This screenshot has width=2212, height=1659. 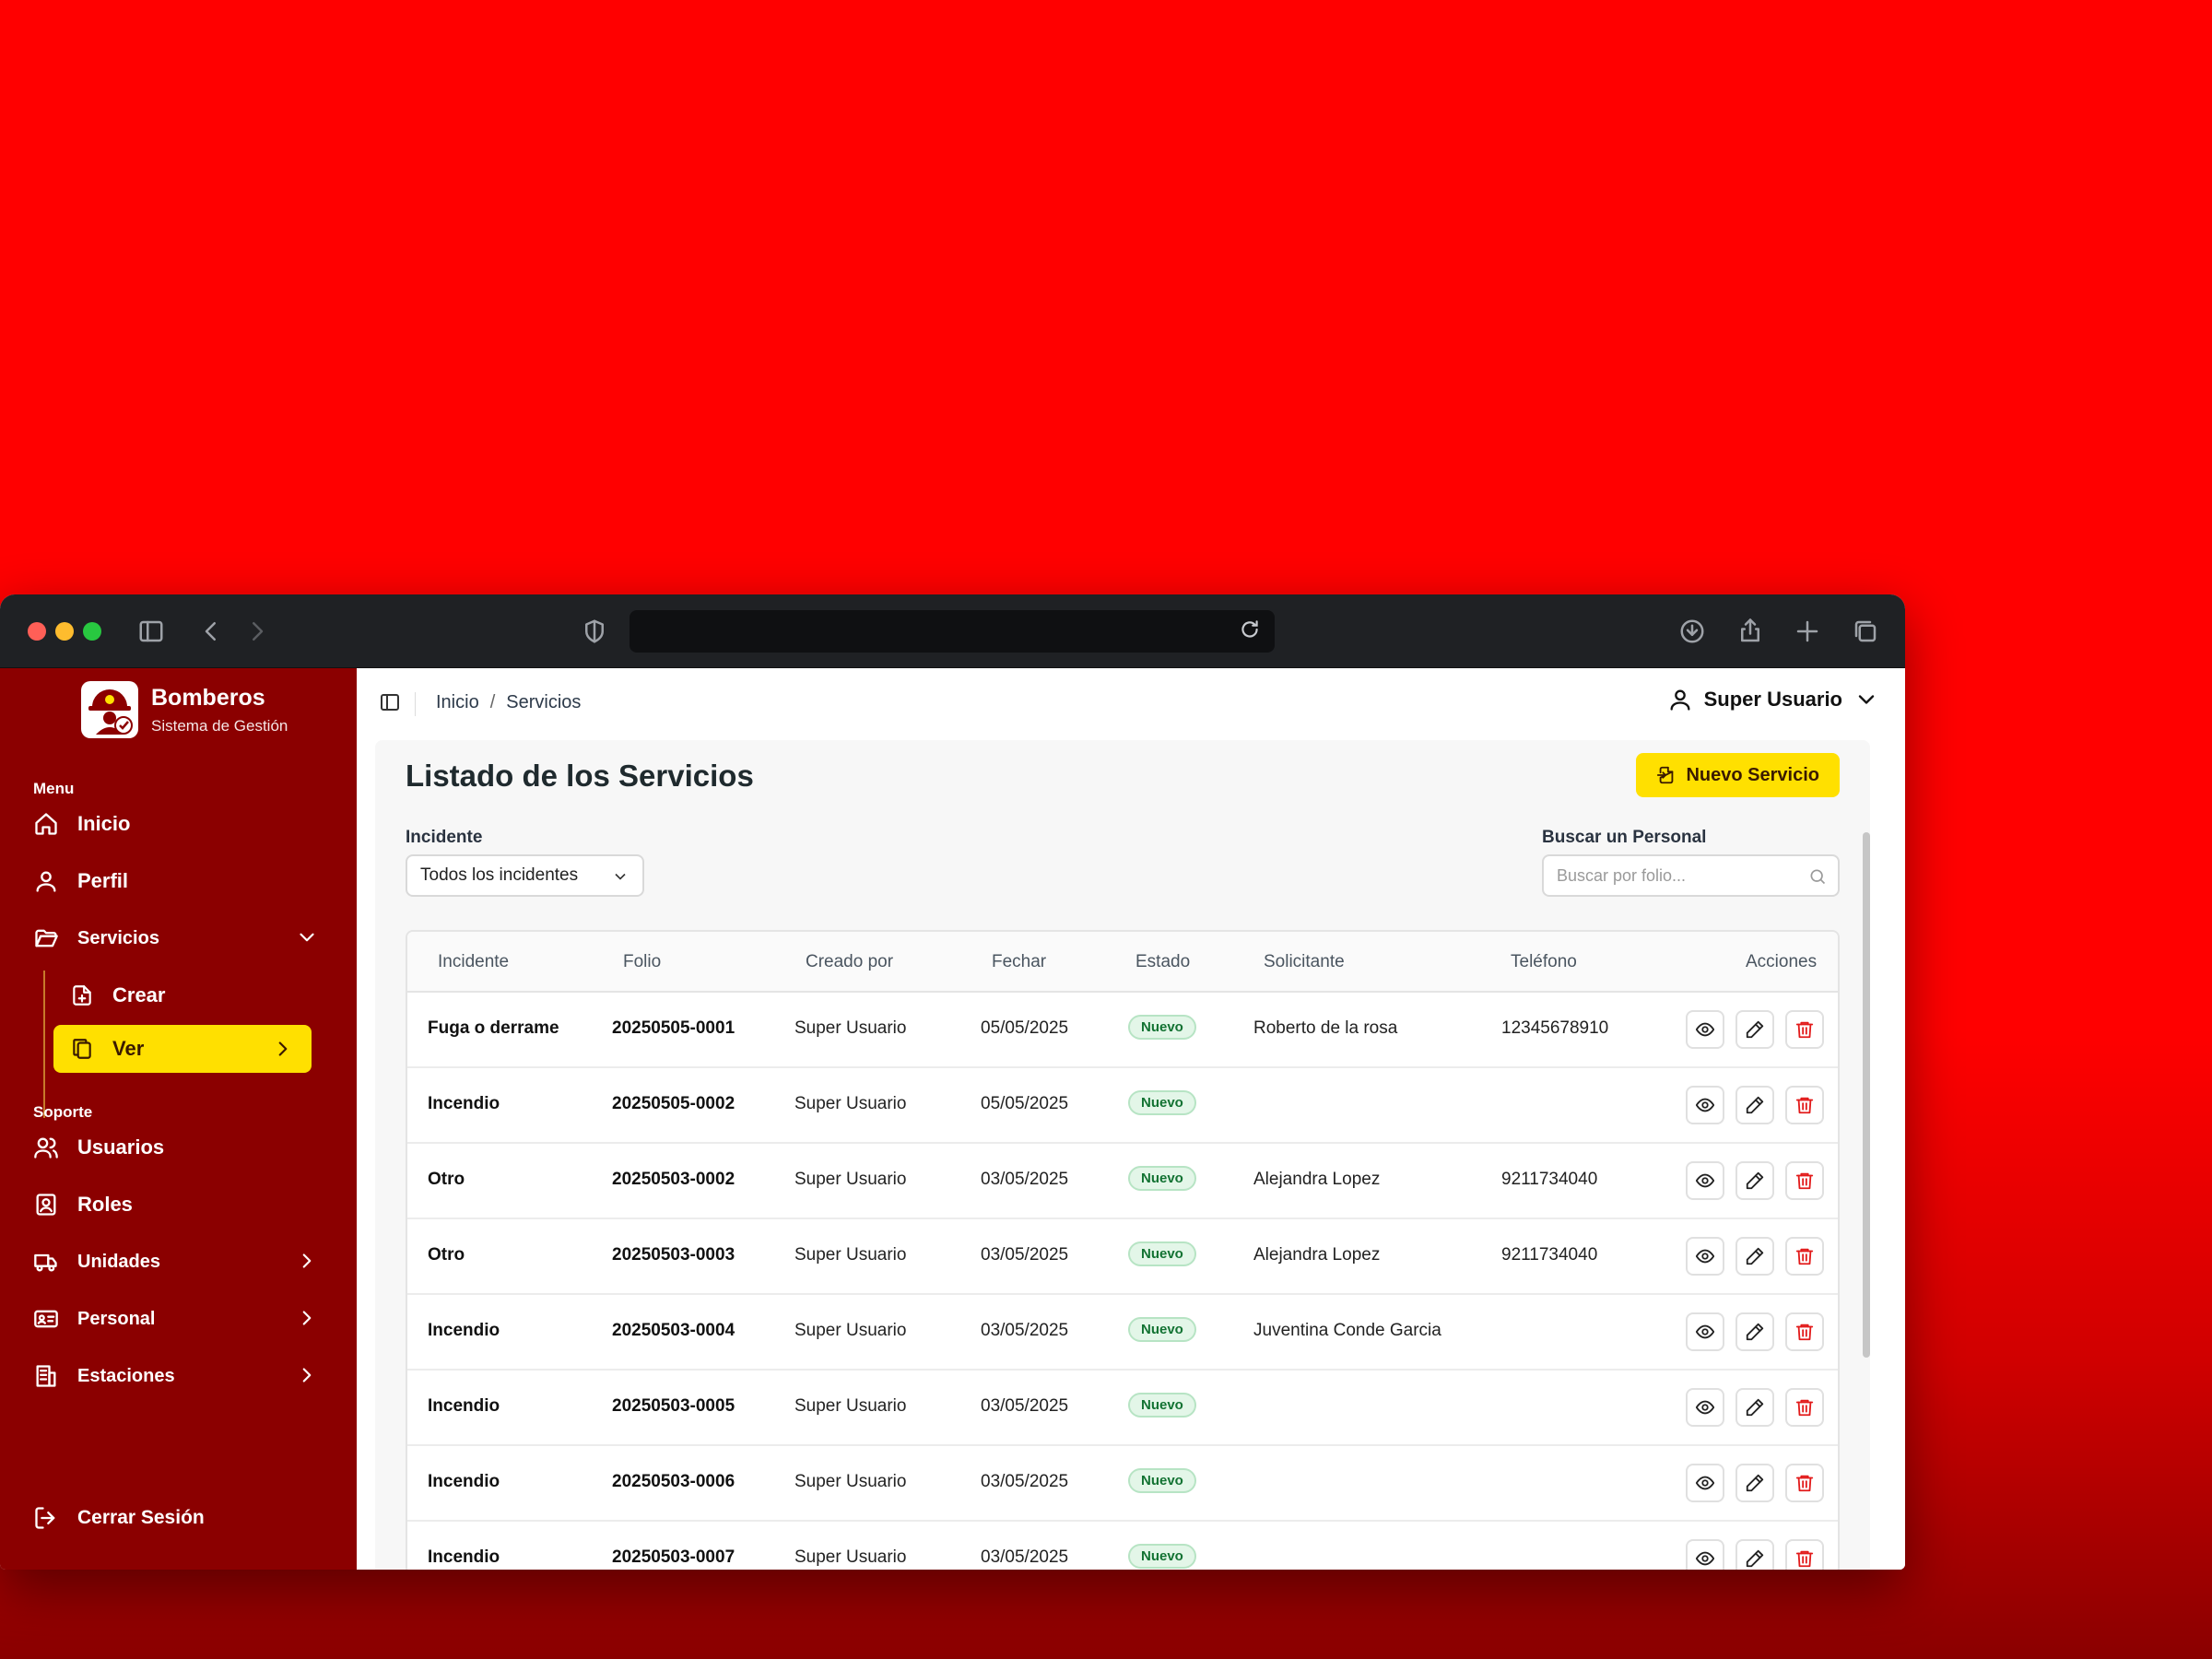 I want to click on privacy-shield-icon, so click(x=594, y=631).